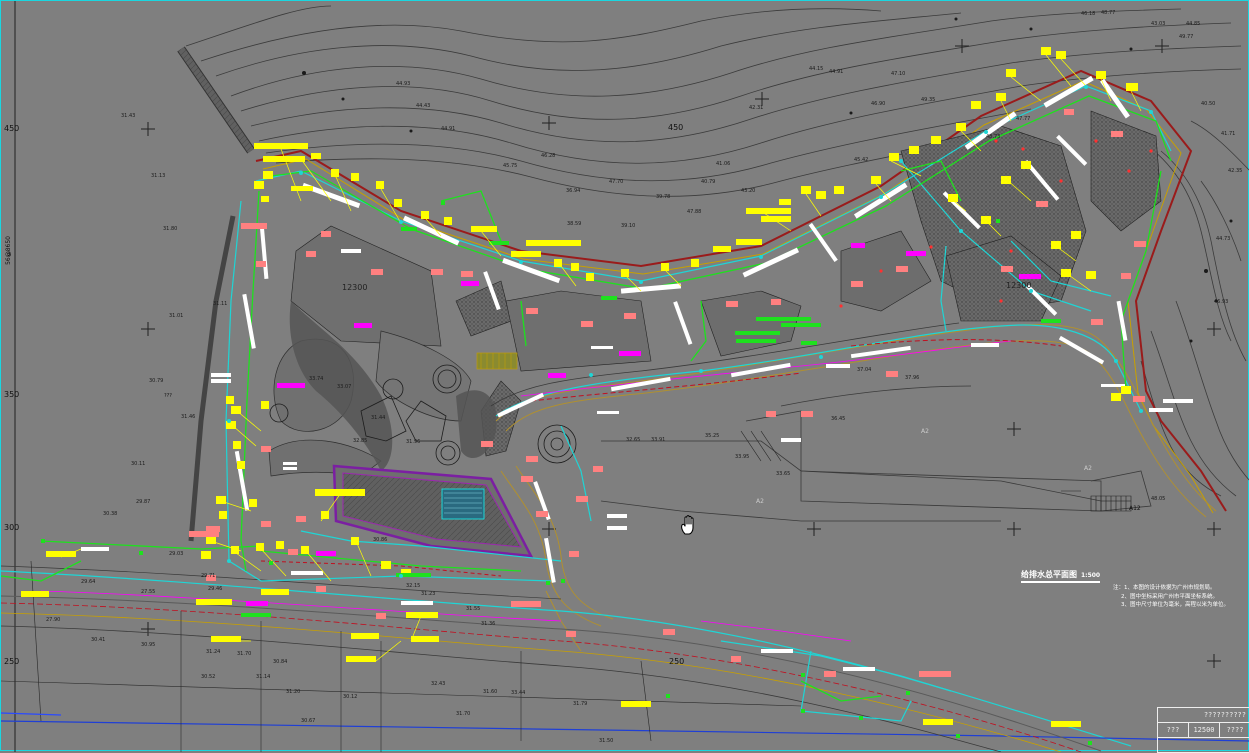 The image size is (1249, 753). Describe the element at coordinates (208, 677) in the screenshot. I see `spot-elevation: 30.52` at that location.